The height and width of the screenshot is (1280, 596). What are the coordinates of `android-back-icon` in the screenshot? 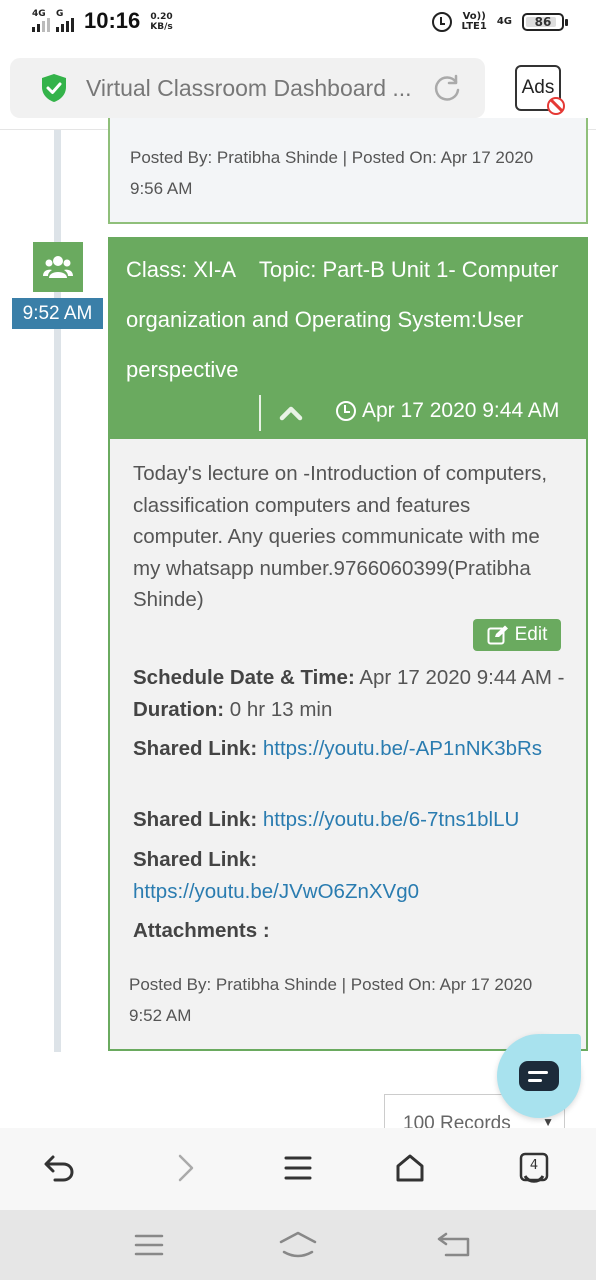 It's located at (453, 1244).